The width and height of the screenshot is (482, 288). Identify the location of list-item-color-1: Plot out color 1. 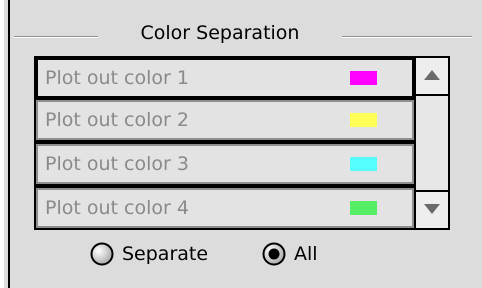
(225, 78).